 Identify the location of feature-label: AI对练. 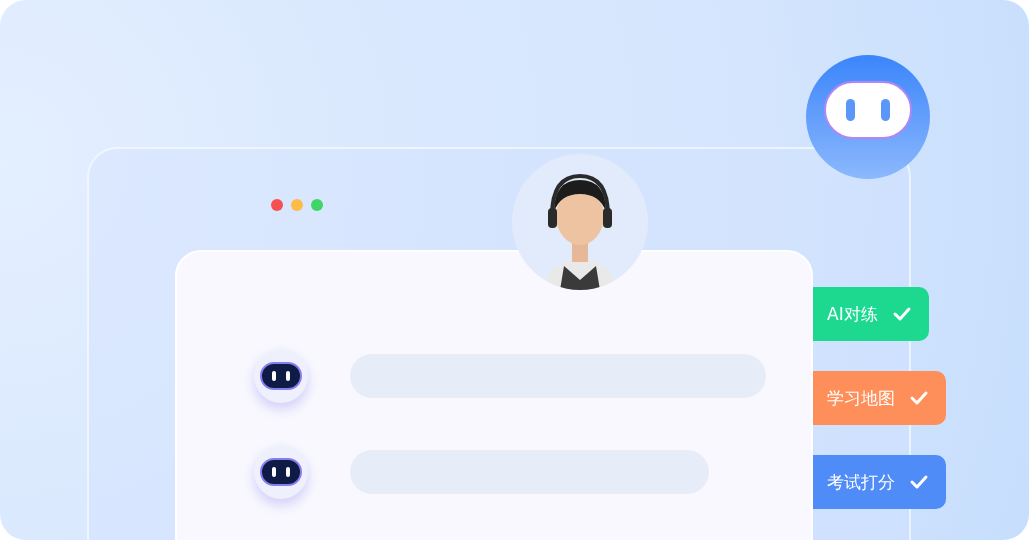
(852, 314).